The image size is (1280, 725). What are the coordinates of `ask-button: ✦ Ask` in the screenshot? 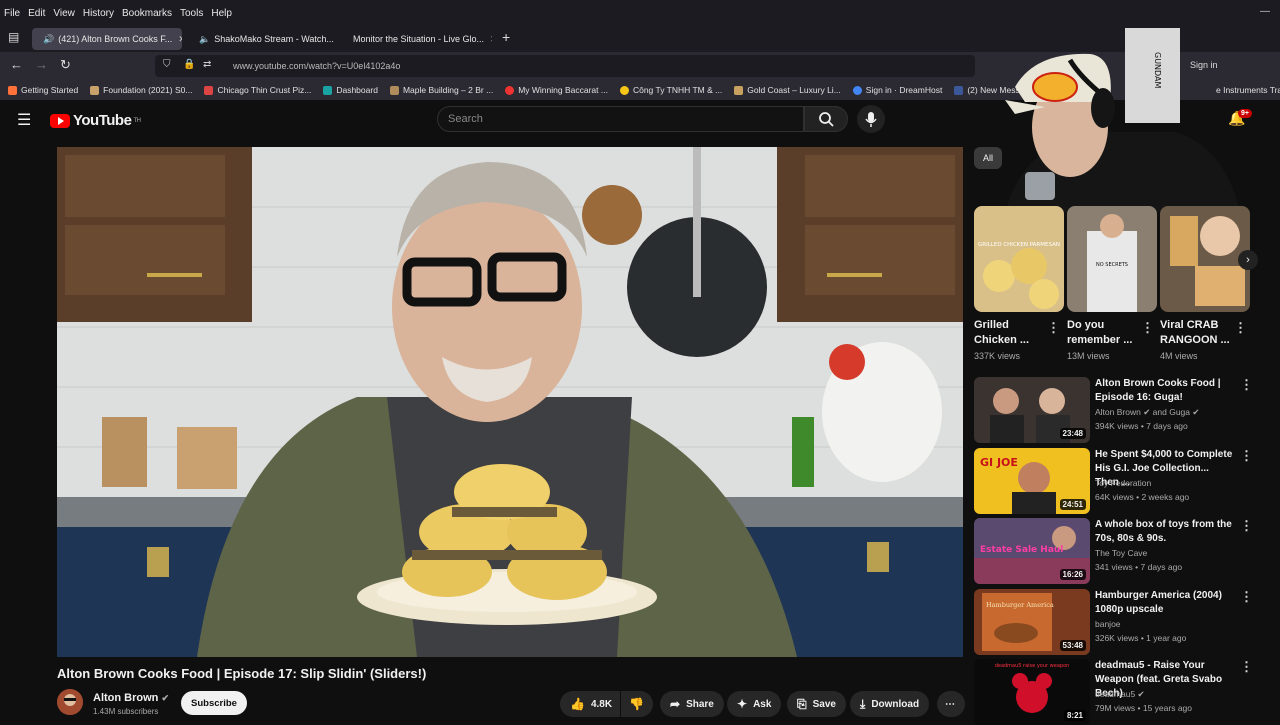 It's located at (754, 704).